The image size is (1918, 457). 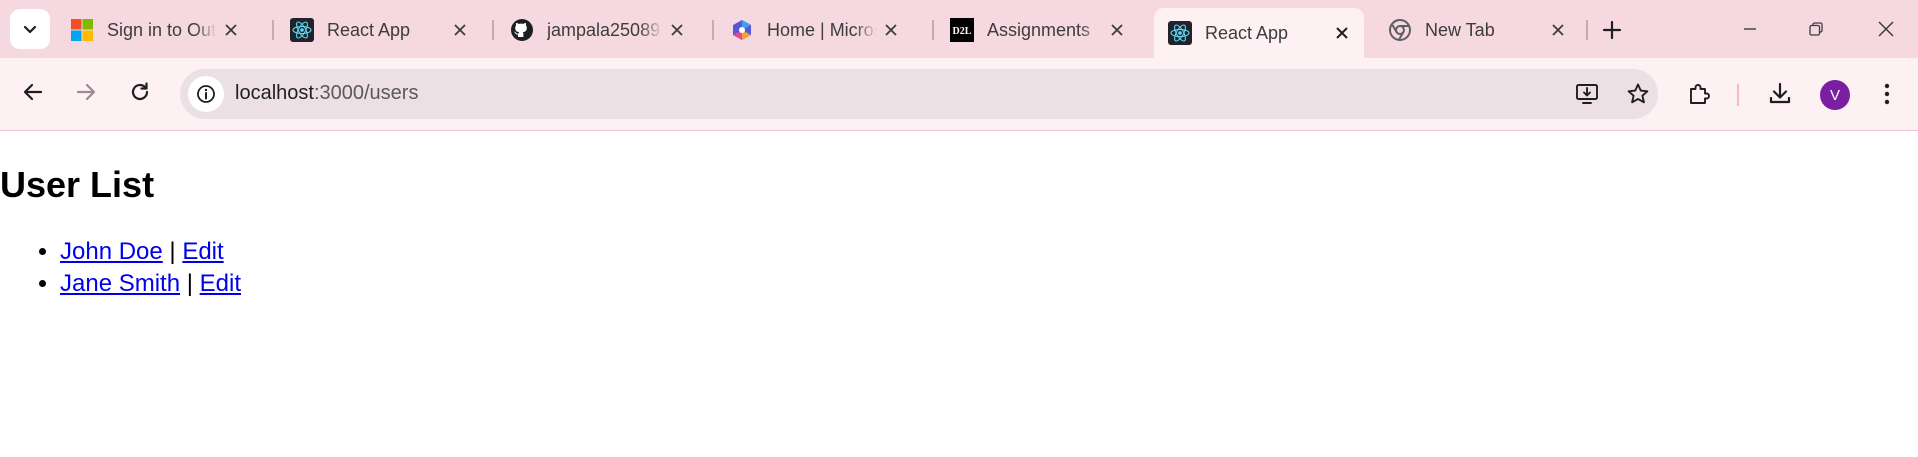 I want to click on tab-title: Assignments, so click(x=1039, y=29).